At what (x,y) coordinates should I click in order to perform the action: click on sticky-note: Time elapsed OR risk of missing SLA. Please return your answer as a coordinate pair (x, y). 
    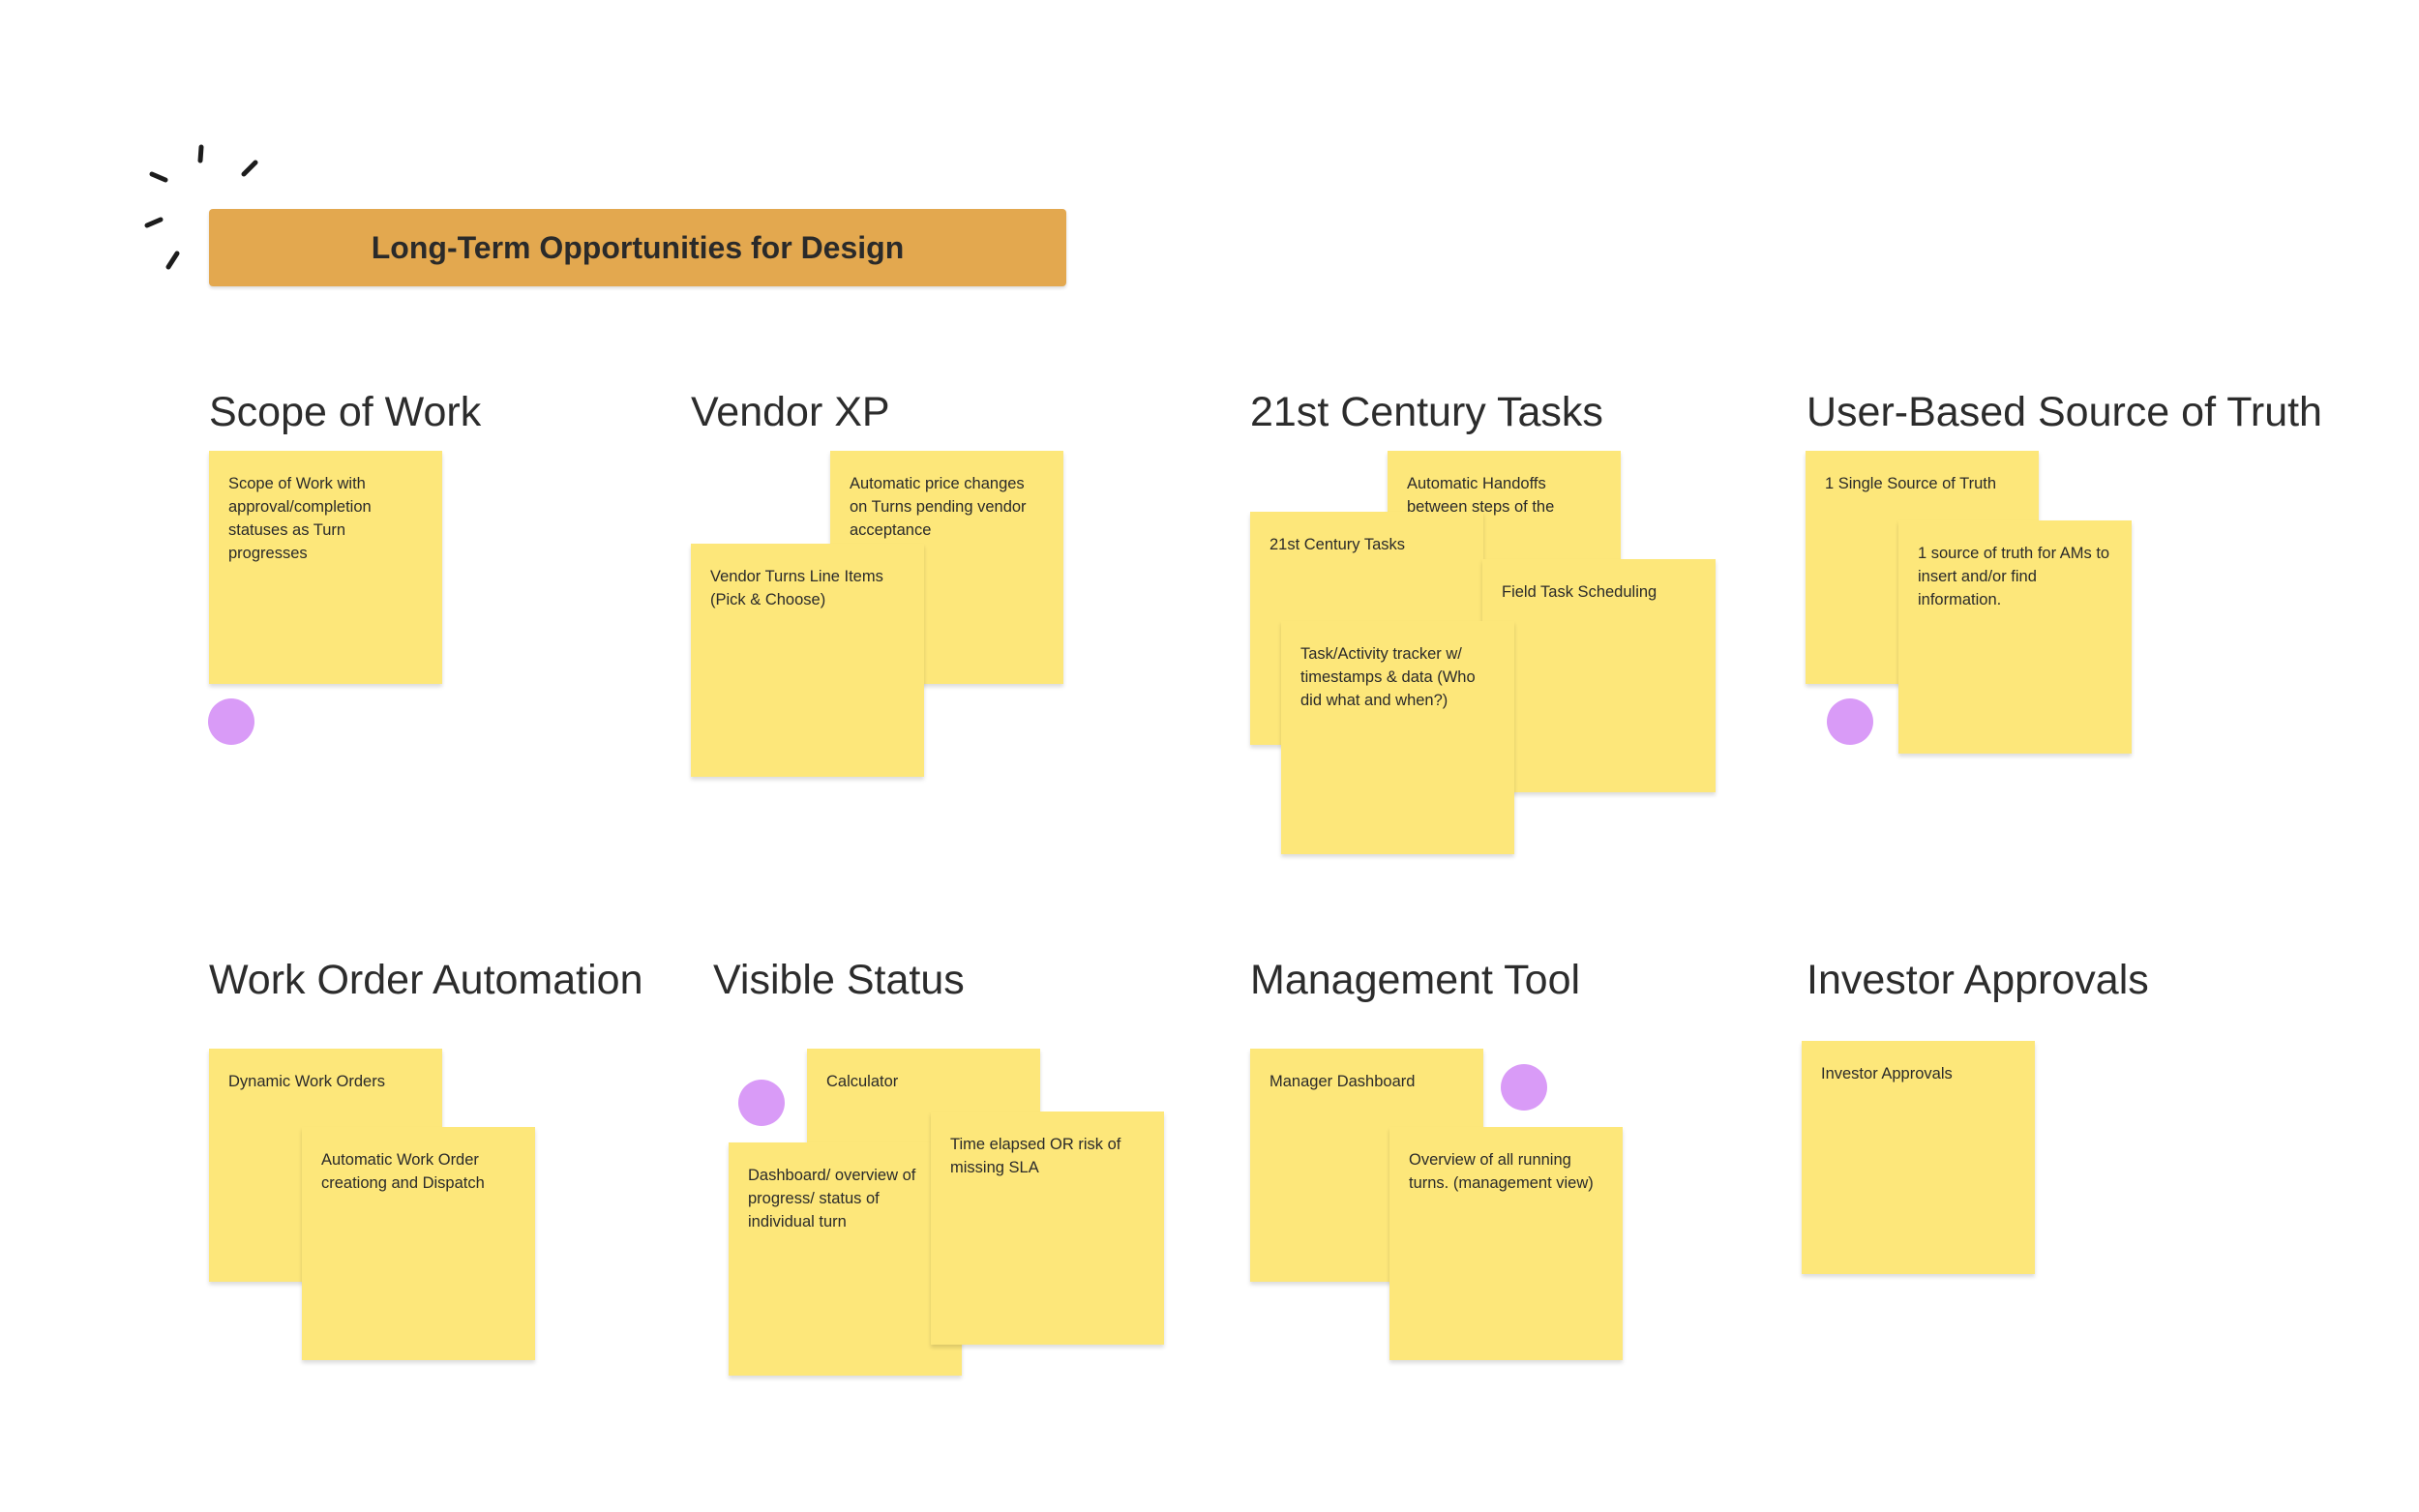
    Looking at the image, I should click on (1047, 1229).